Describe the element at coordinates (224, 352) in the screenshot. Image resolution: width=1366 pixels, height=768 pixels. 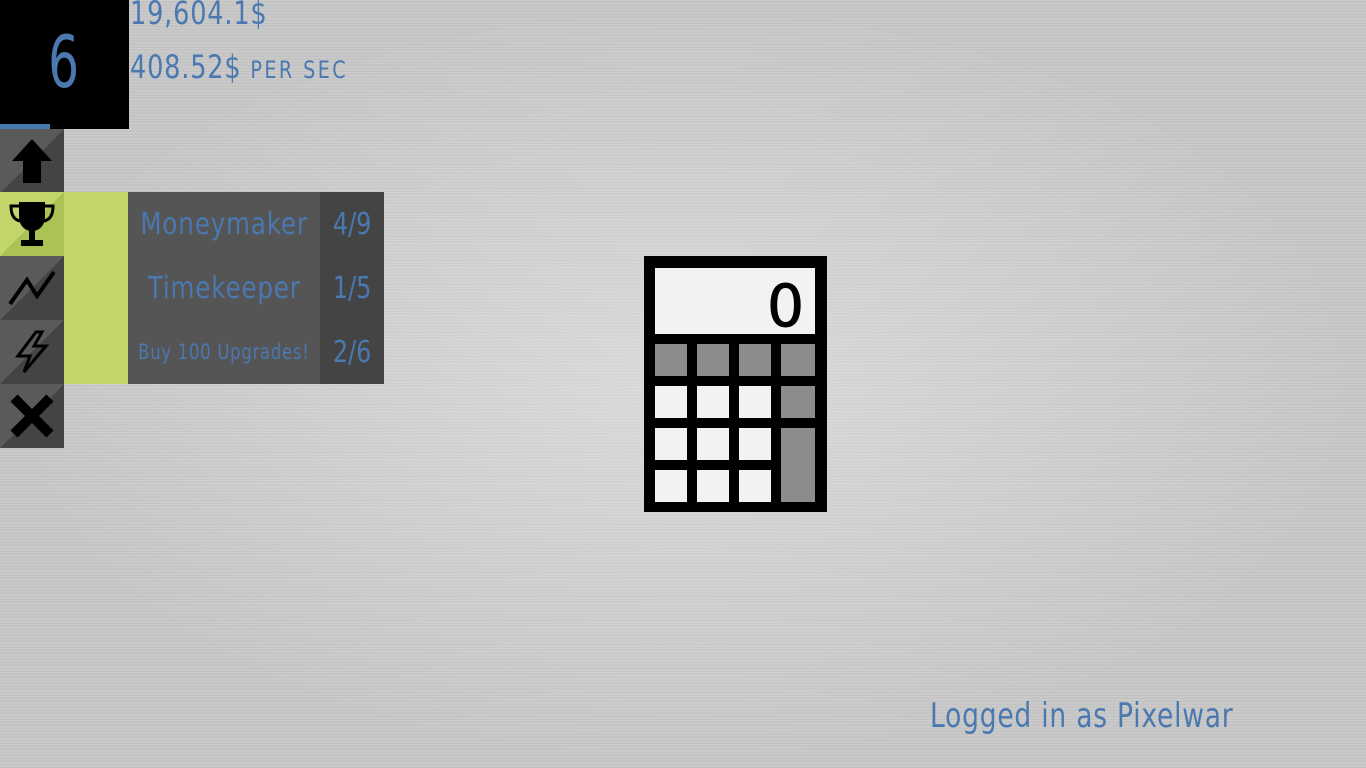
I see `achievement-name: Buy 100 Upgrades!` at that location.